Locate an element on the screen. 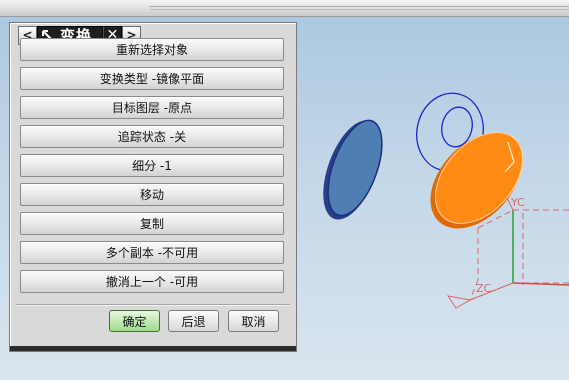 Image resolution: width=569 pixels, height=380 pixels. z-axis-arrow is located at coordinates (459, 302).